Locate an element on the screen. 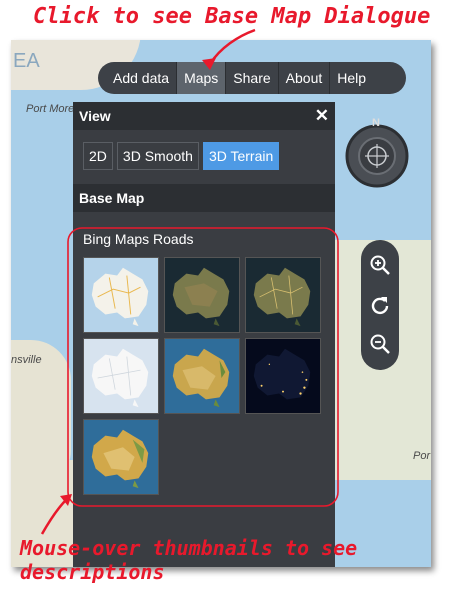  light-map-thumbnail is located at coordinates (121, 376).